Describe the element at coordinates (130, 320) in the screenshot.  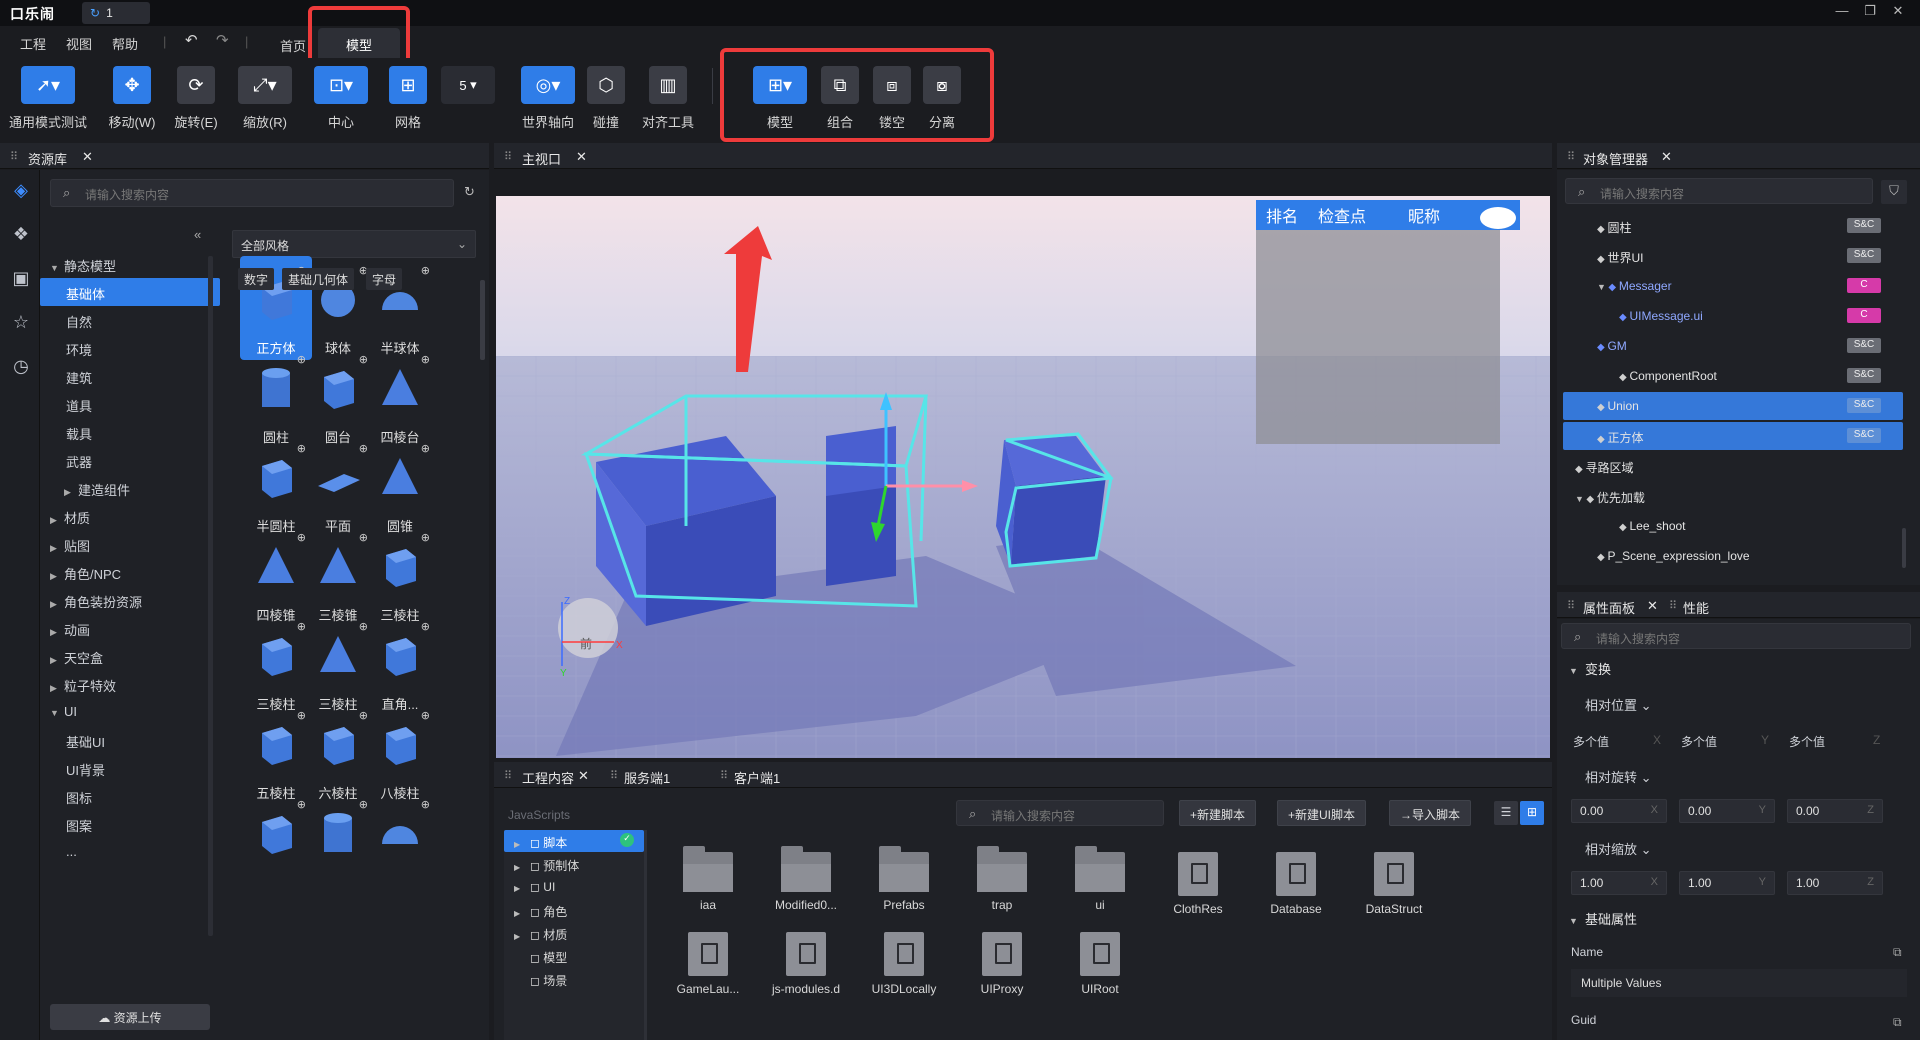
I see `asset-category-item: 自然` at that location.